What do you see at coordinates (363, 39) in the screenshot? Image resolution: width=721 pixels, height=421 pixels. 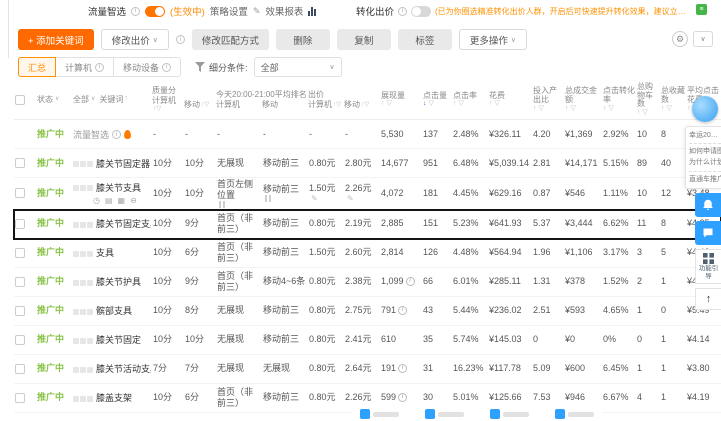 I see `copy-button: 复制` at bounding box center [363, 39].